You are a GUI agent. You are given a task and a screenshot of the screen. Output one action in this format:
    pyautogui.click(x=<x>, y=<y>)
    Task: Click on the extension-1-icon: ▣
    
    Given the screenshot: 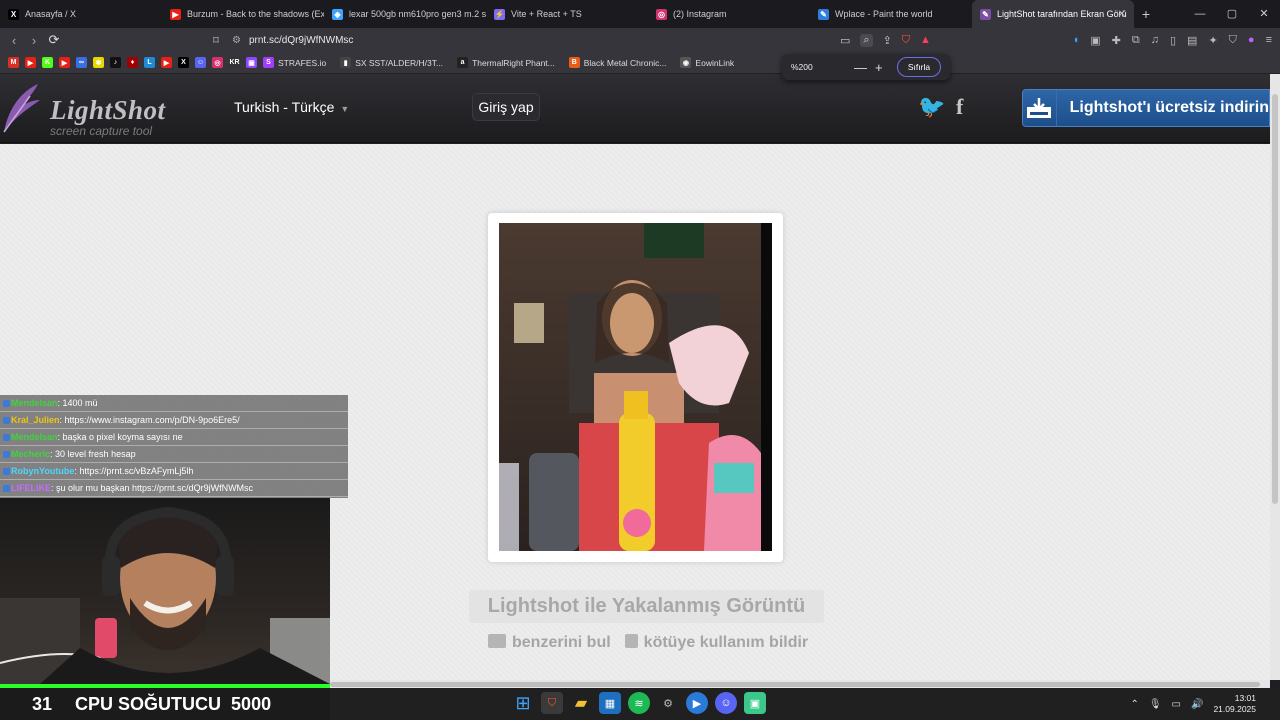 What is the action you would take?
    pyautogui.click(x=1095, y=40)
    